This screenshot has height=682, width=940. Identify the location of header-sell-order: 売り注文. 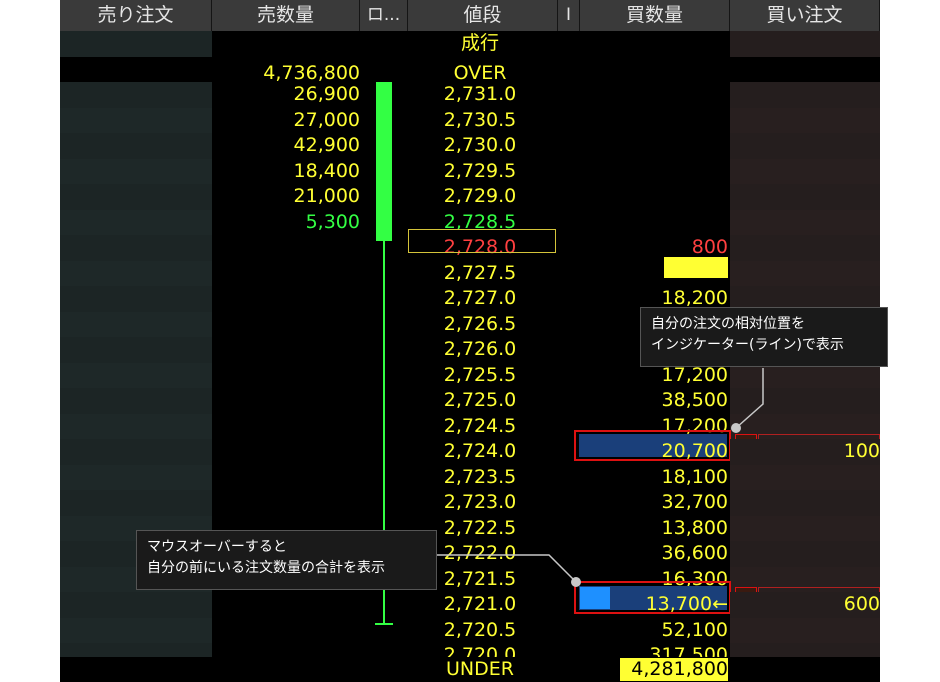
(136, 15).